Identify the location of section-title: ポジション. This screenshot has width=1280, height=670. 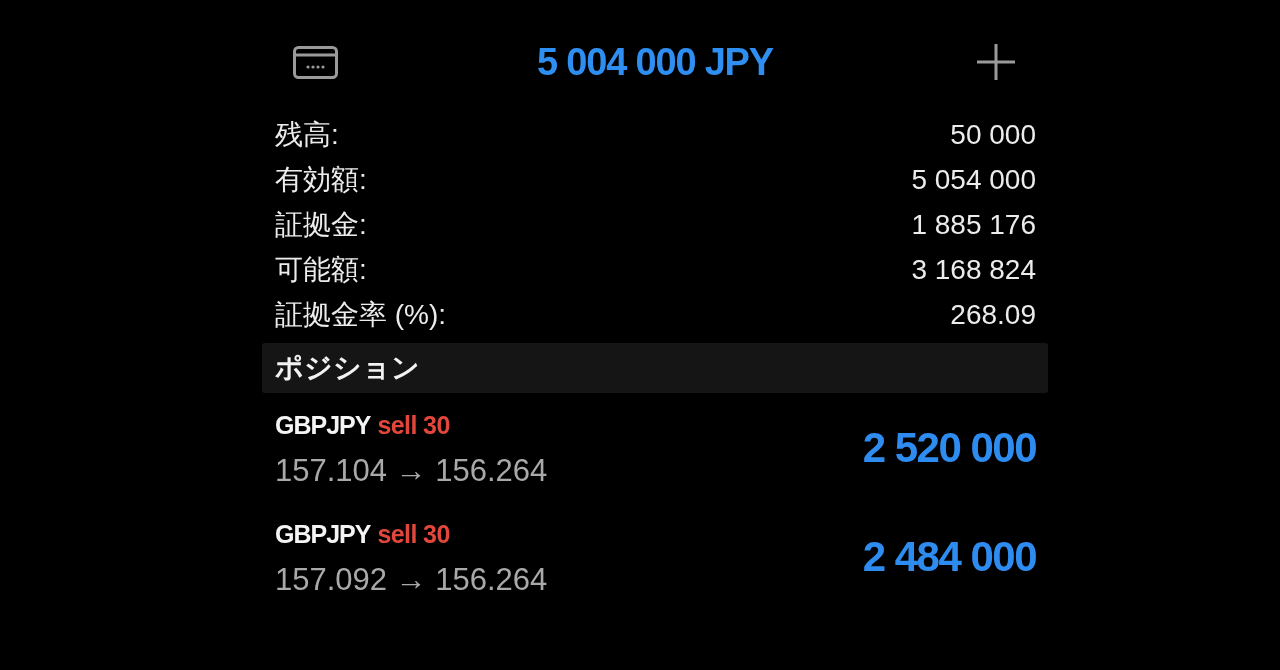
(347, 368).